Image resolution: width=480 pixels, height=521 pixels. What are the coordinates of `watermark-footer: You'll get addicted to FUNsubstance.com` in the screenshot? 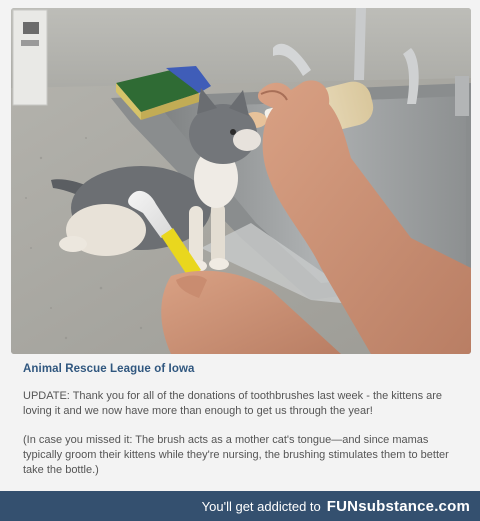 It's located at (240, 506).